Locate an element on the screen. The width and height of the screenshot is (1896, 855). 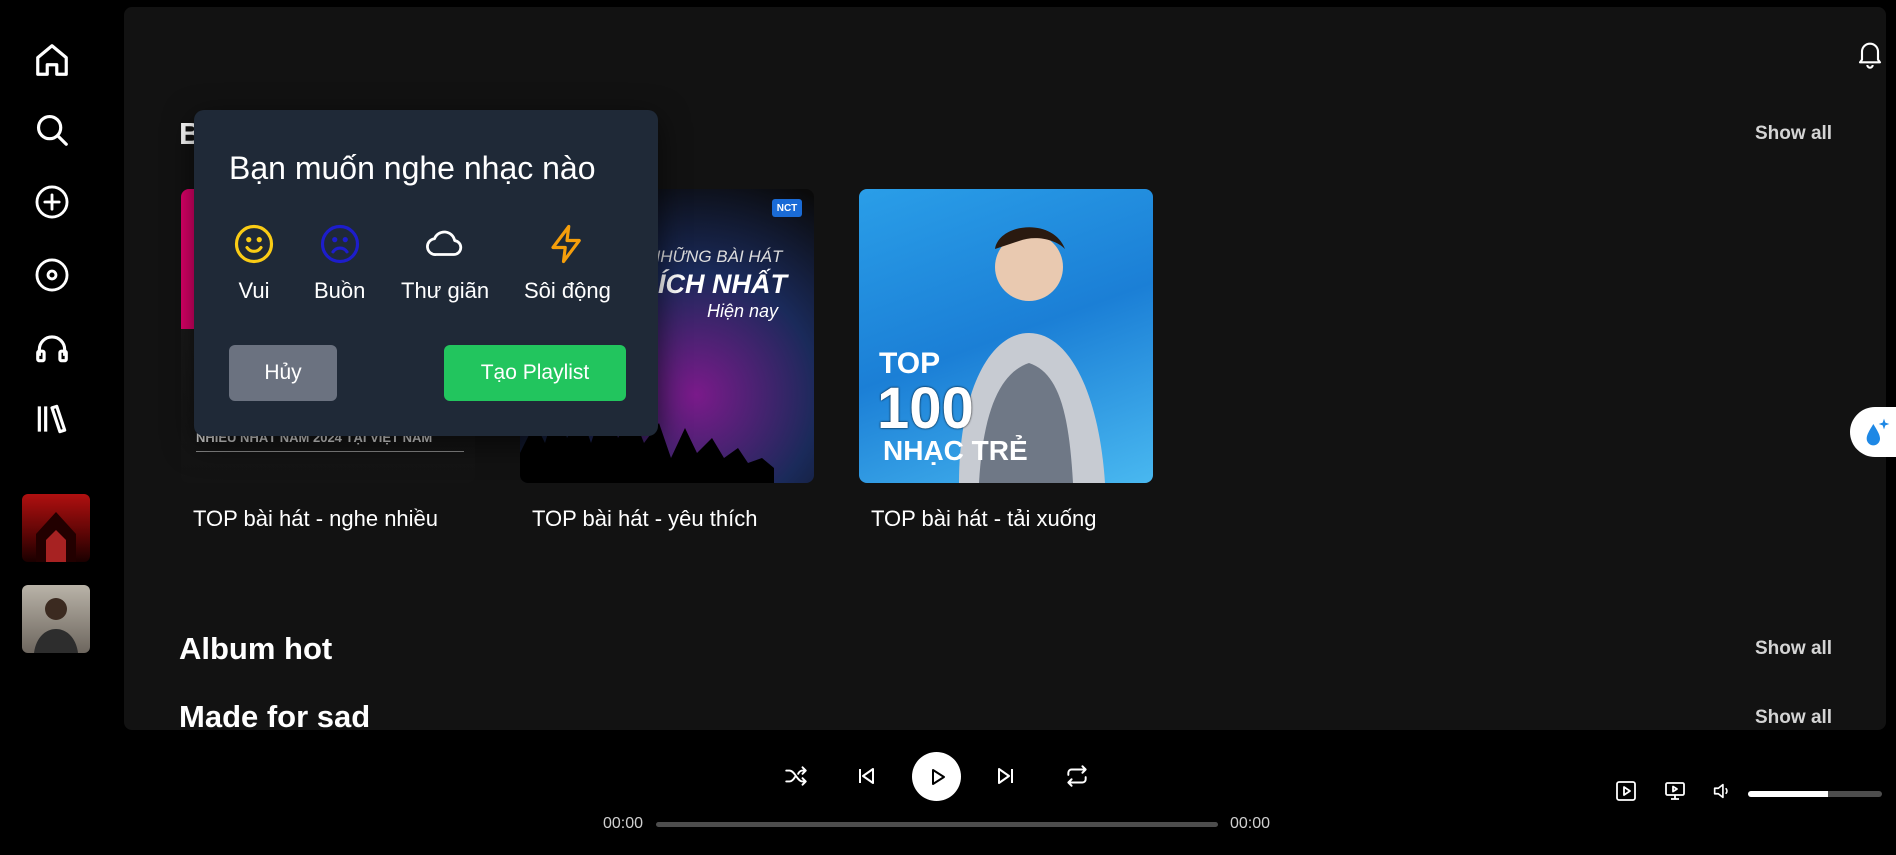
card-title: TOP bài hát - nghe nhiều is located at coordinates (316, 518).